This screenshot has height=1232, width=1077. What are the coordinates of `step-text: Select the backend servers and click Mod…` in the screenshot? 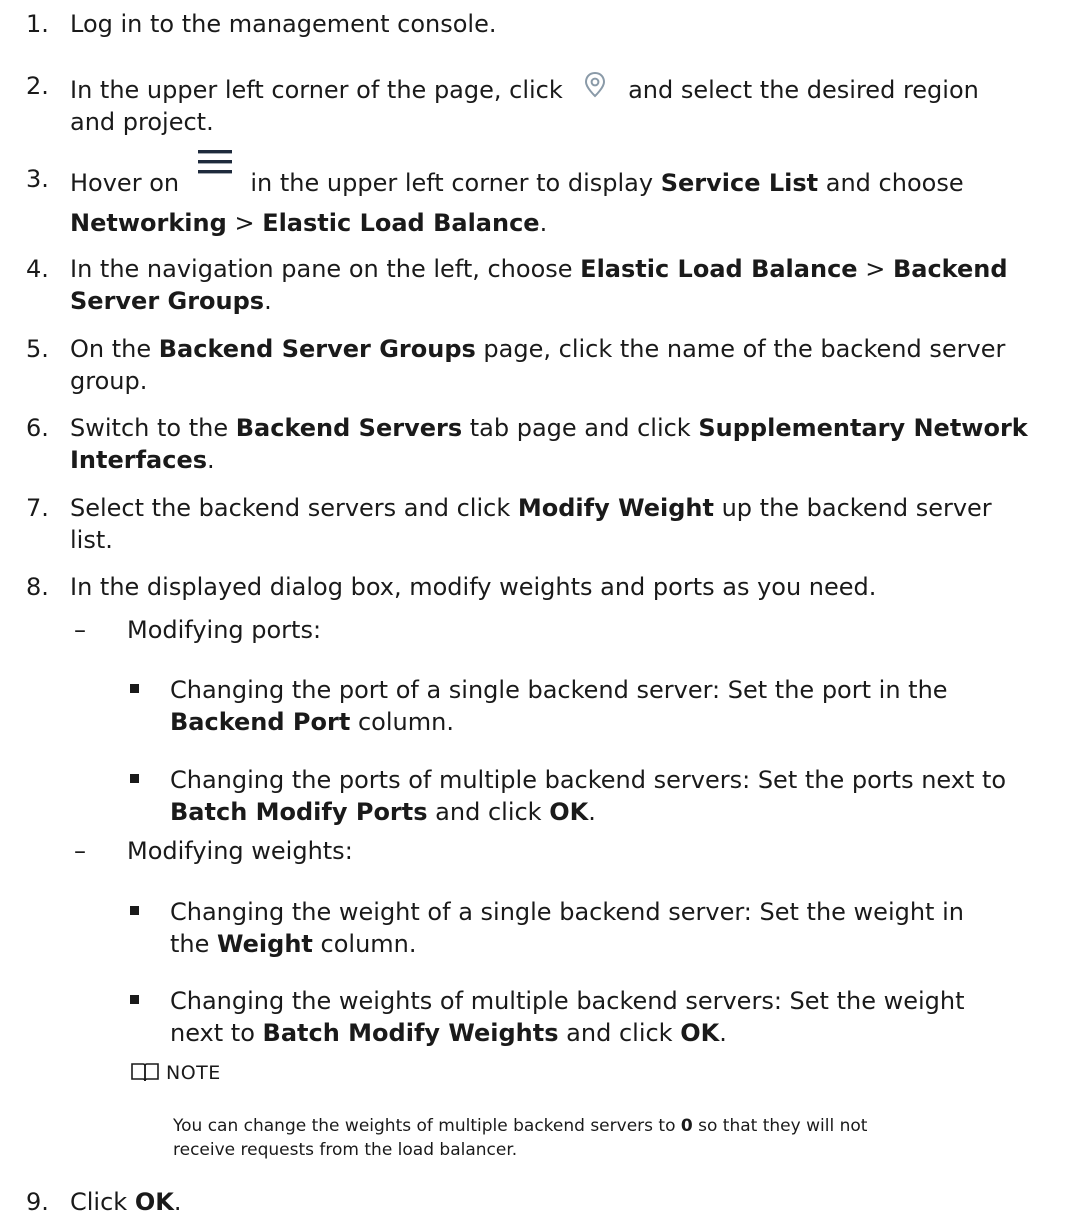 It's located at (567, 524).